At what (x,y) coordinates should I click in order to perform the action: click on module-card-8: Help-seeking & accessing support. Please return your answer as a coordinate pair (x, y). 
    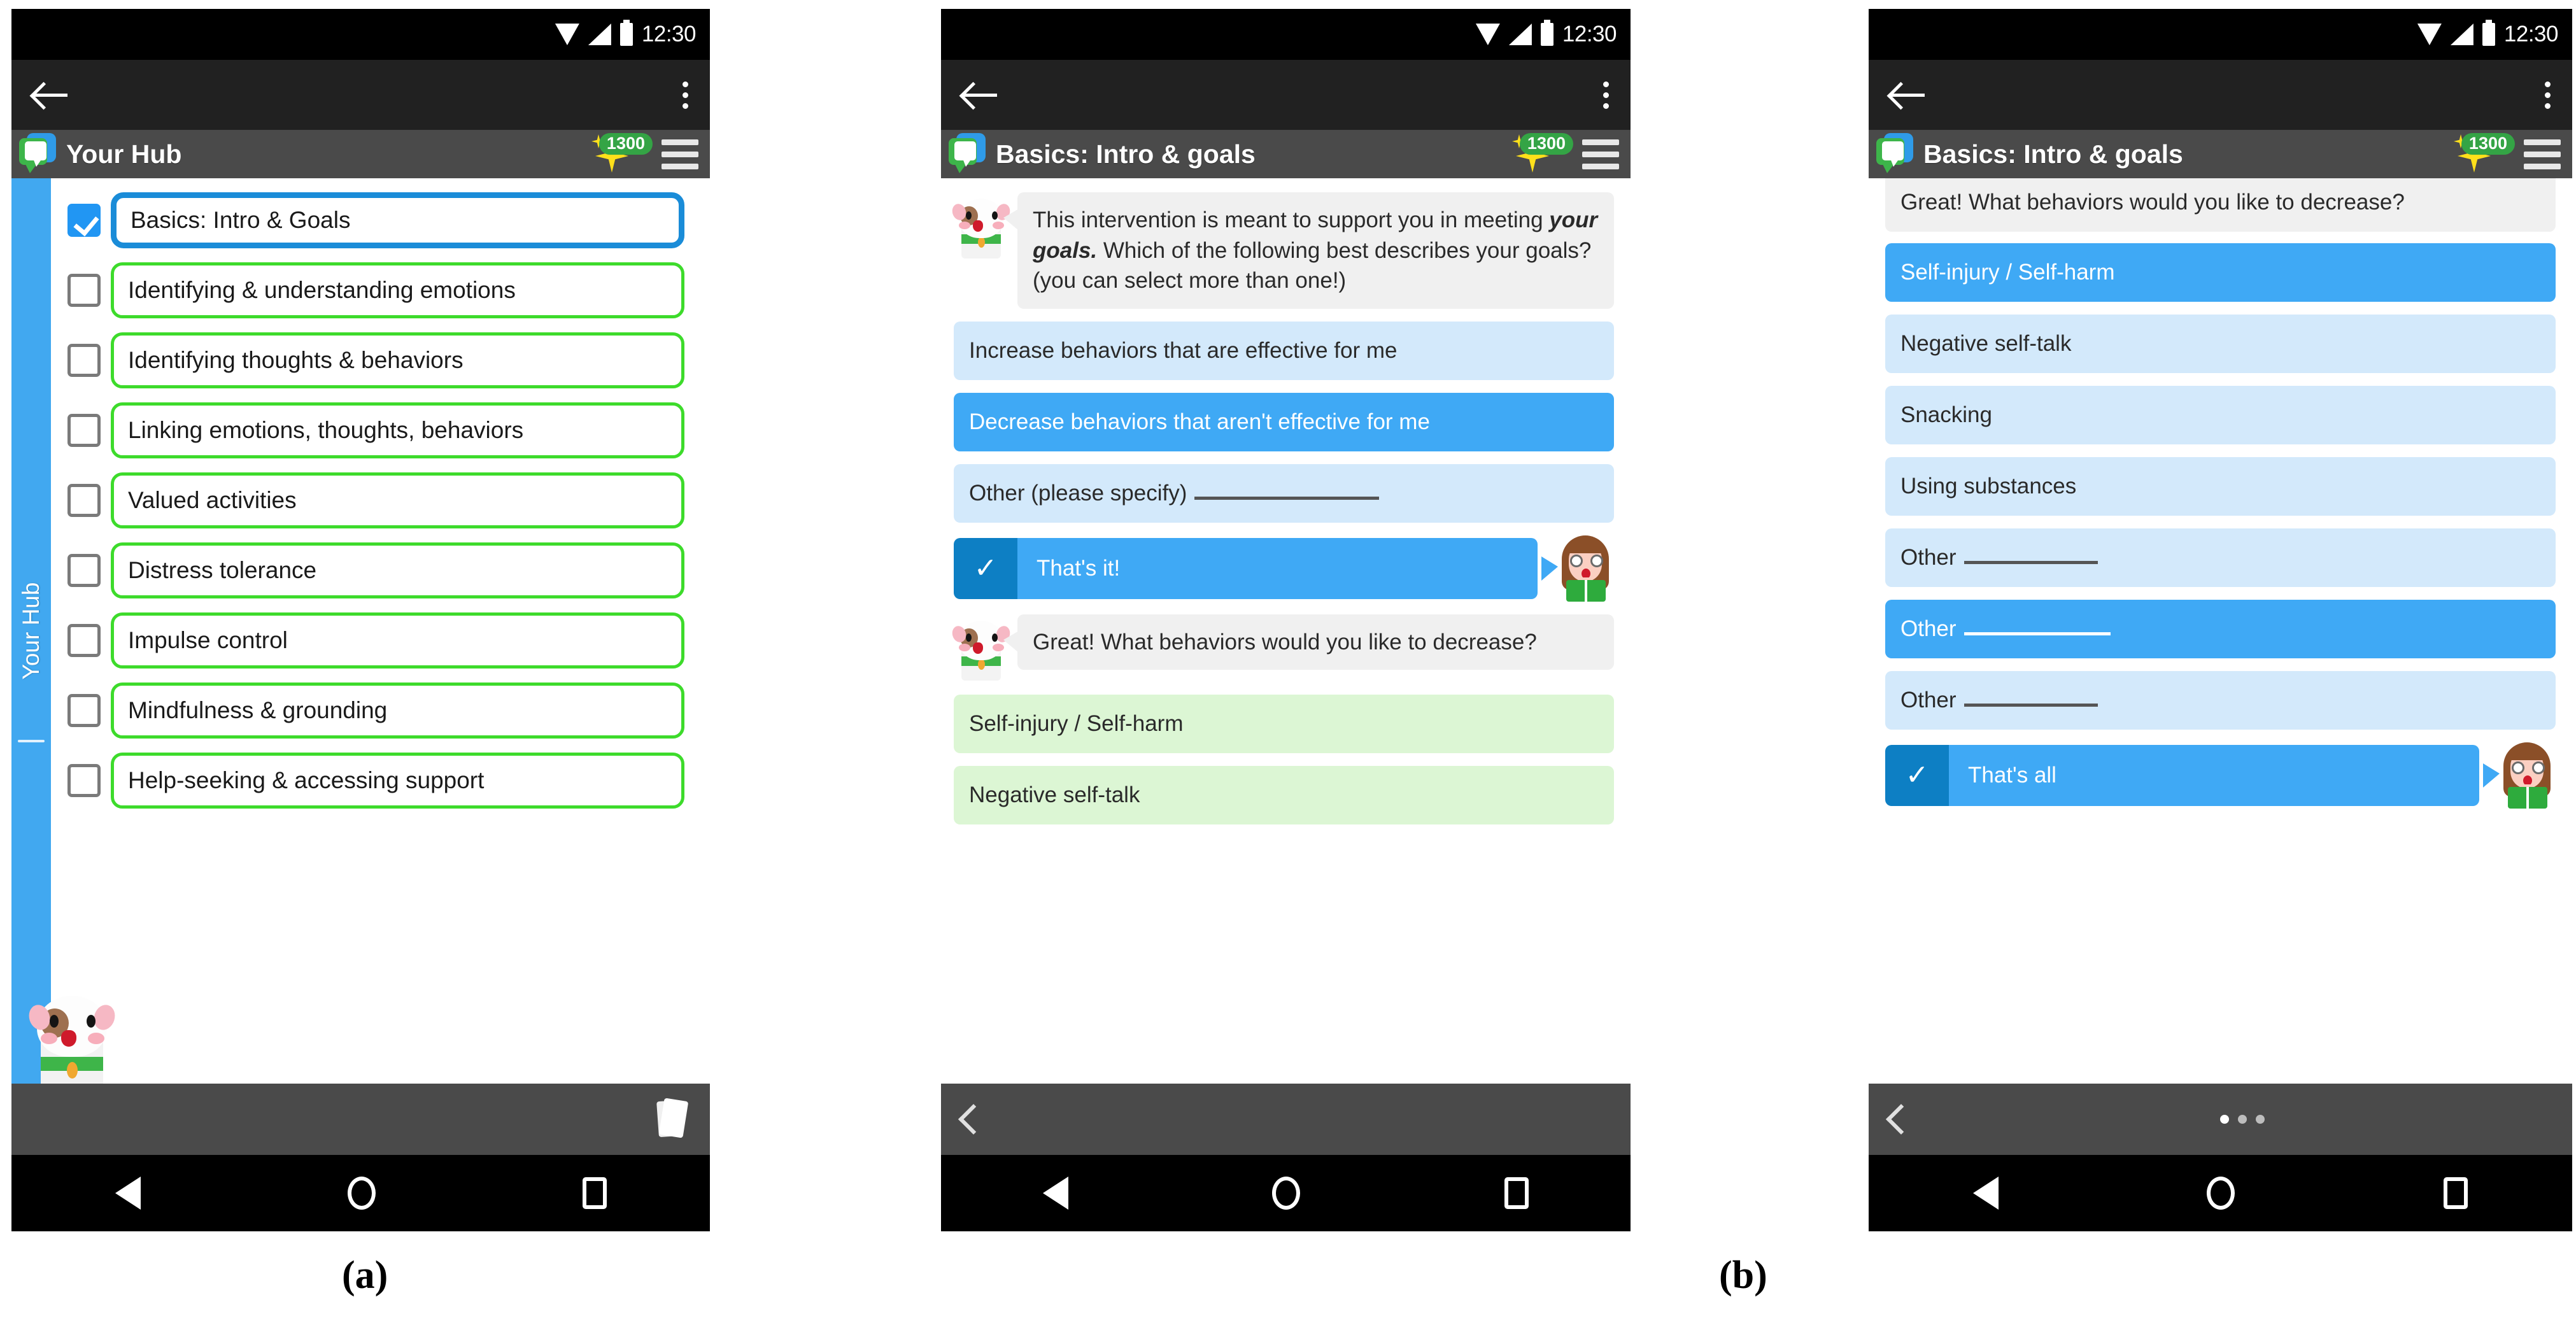
    Looking at the image, I should click on (397, 781).